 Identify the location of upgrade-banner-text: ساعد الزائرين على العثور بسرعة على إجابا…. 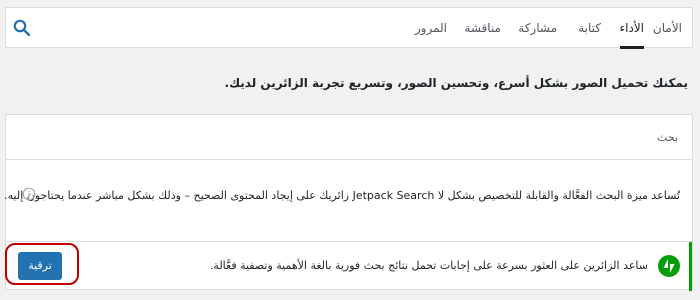
(428, 265).